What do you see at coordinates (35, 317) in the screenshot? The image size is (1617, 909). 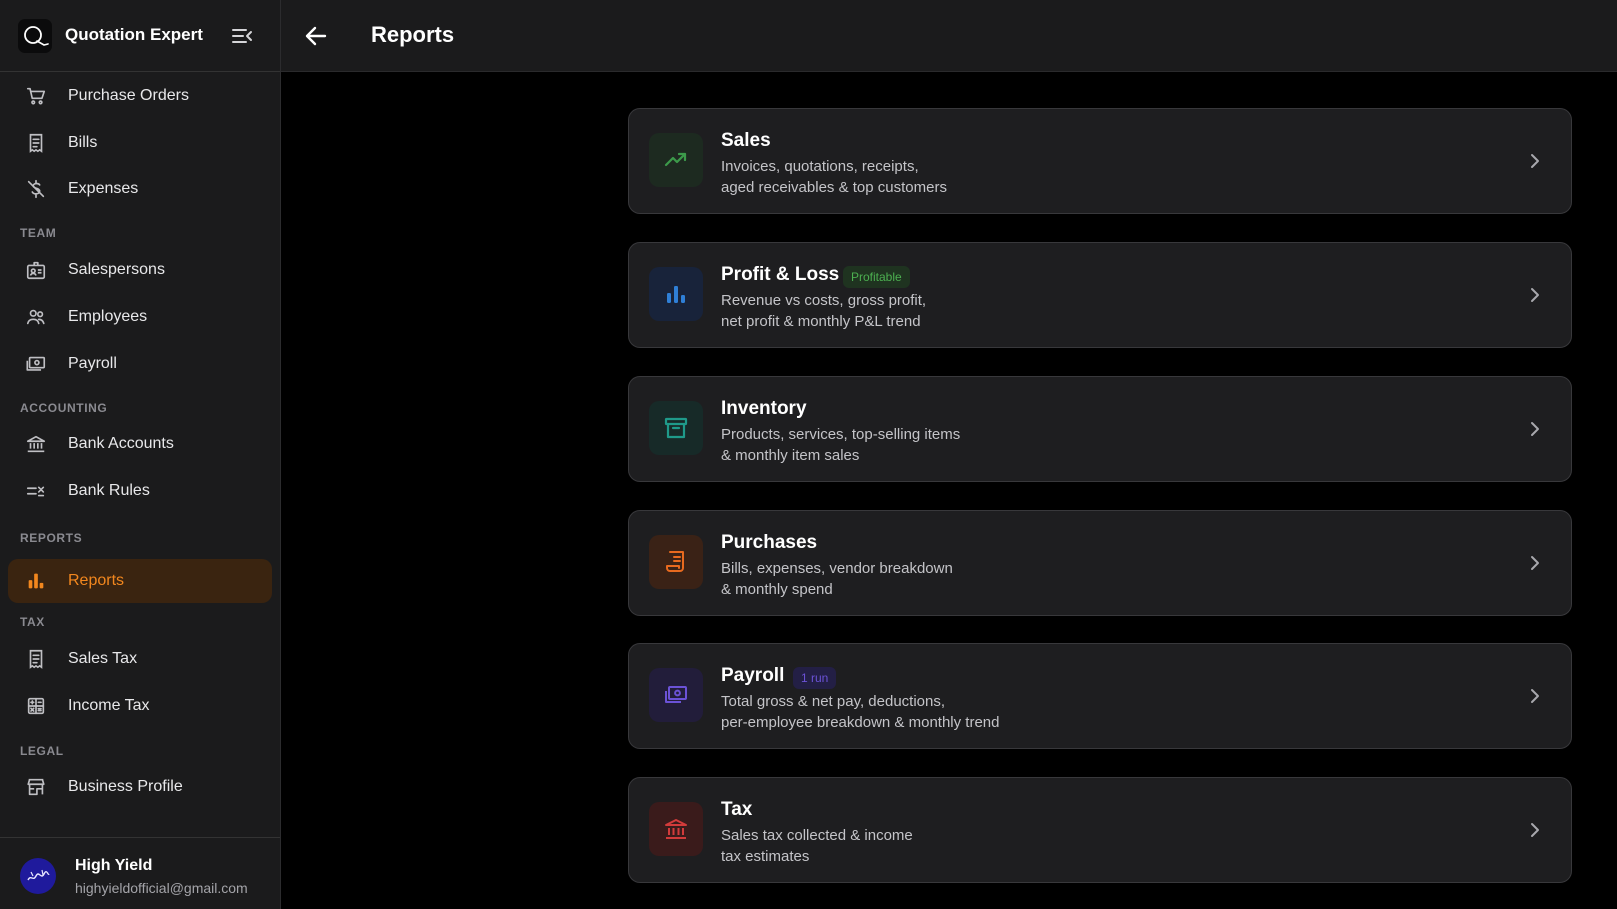 I see `people-icon` at bounding box center [35, 317].